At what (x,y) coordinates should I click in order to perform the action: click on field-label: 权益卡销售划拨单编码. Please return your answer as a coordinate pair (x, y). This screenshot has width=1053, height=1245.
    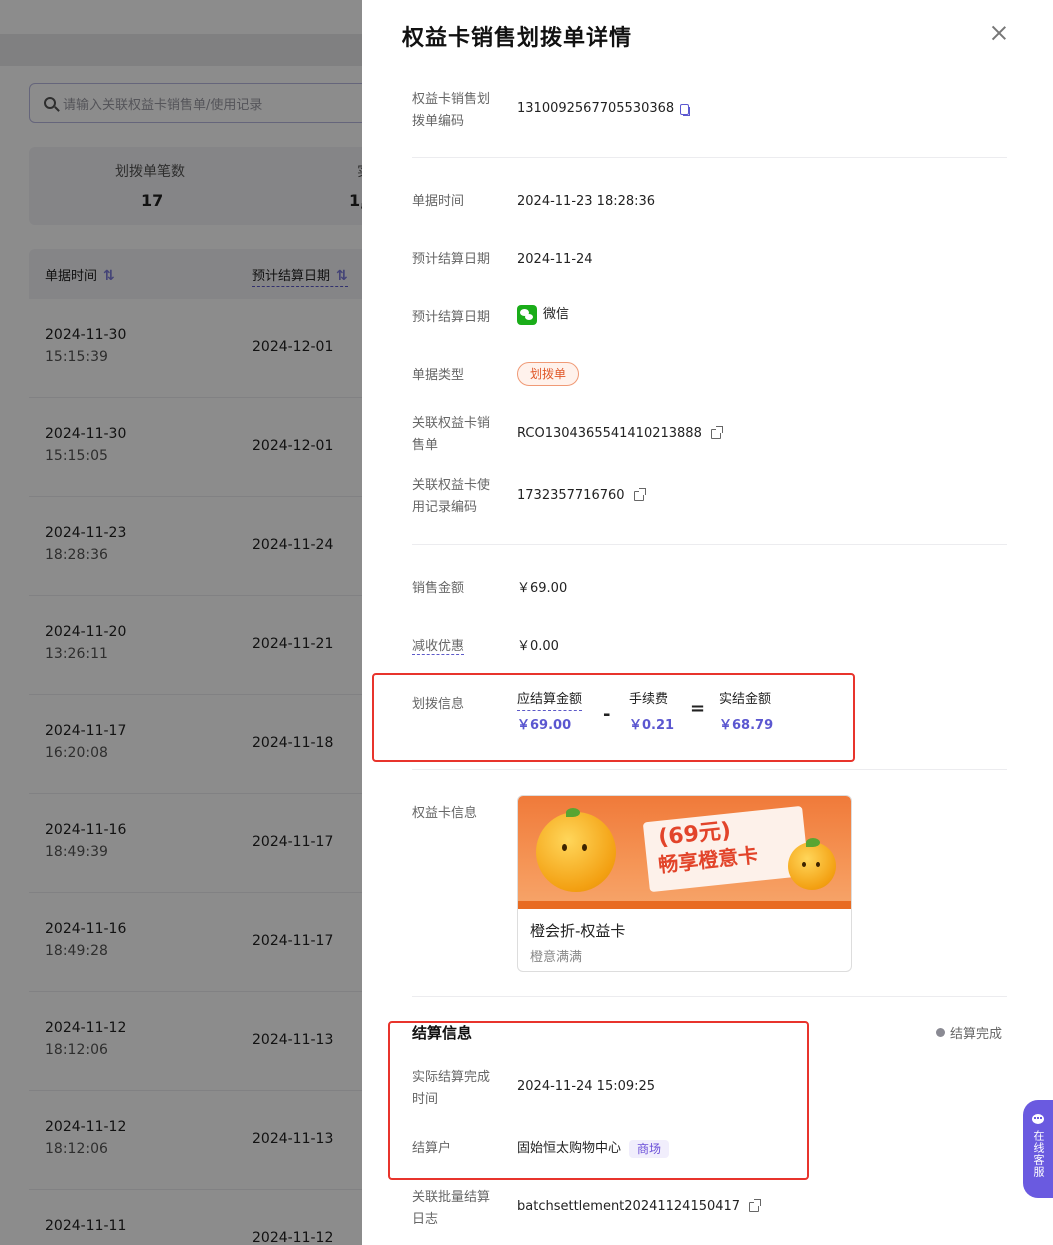
    Looking at the image, I should click on (451, 110).